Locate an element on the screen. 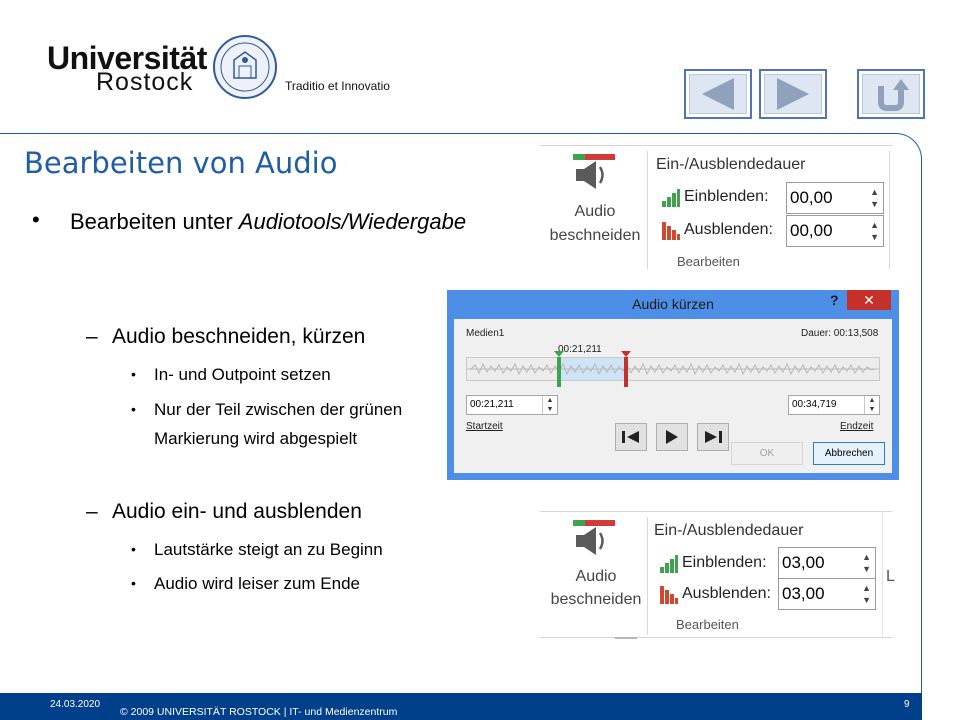  play-button is located at coordinates (672, 437).